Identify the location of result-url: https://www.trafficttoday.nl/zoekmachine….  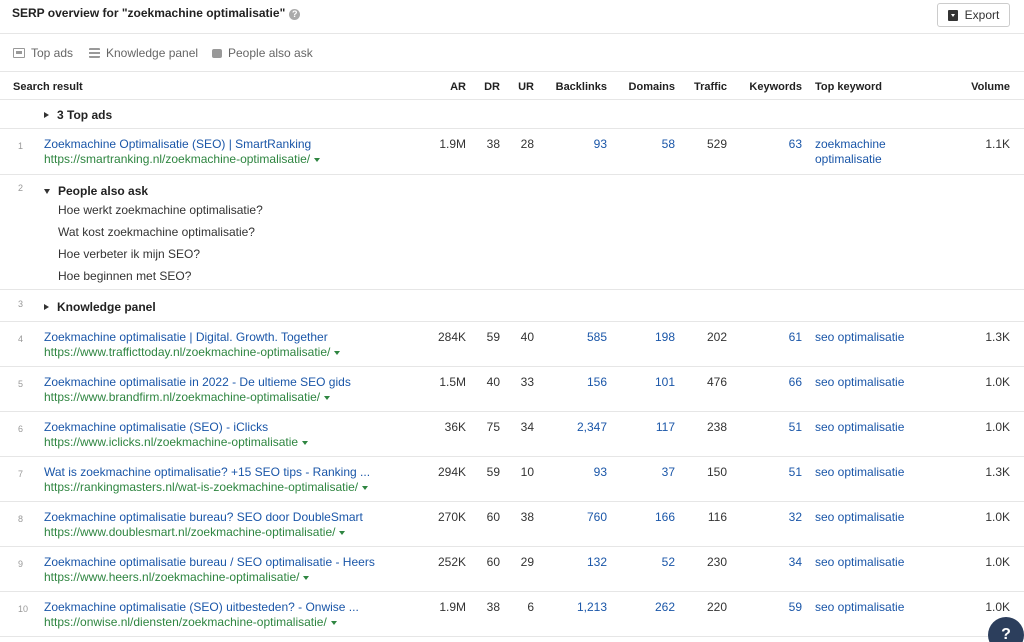
(192, 352).